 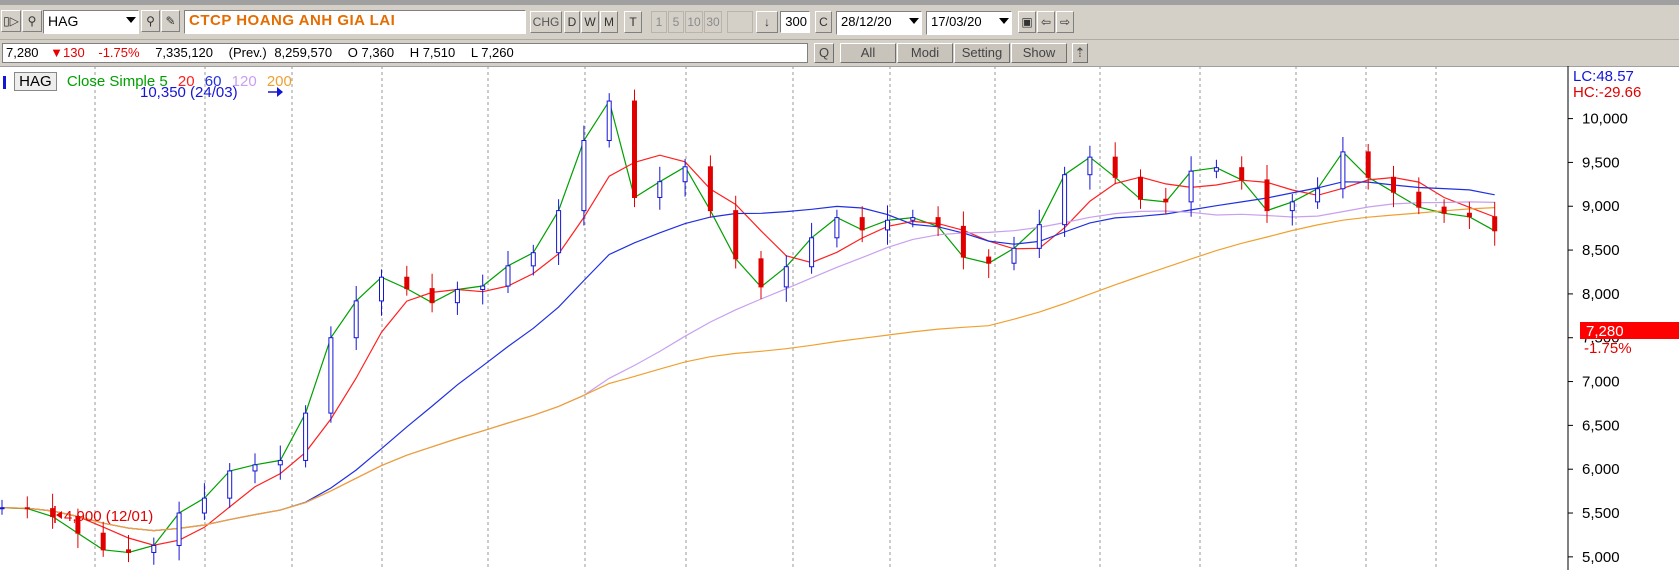 What do you see at coordinates (767, 22) in the screenshot?
I see `arrow-down-icon: ↓` at bounding box center [767, 22].